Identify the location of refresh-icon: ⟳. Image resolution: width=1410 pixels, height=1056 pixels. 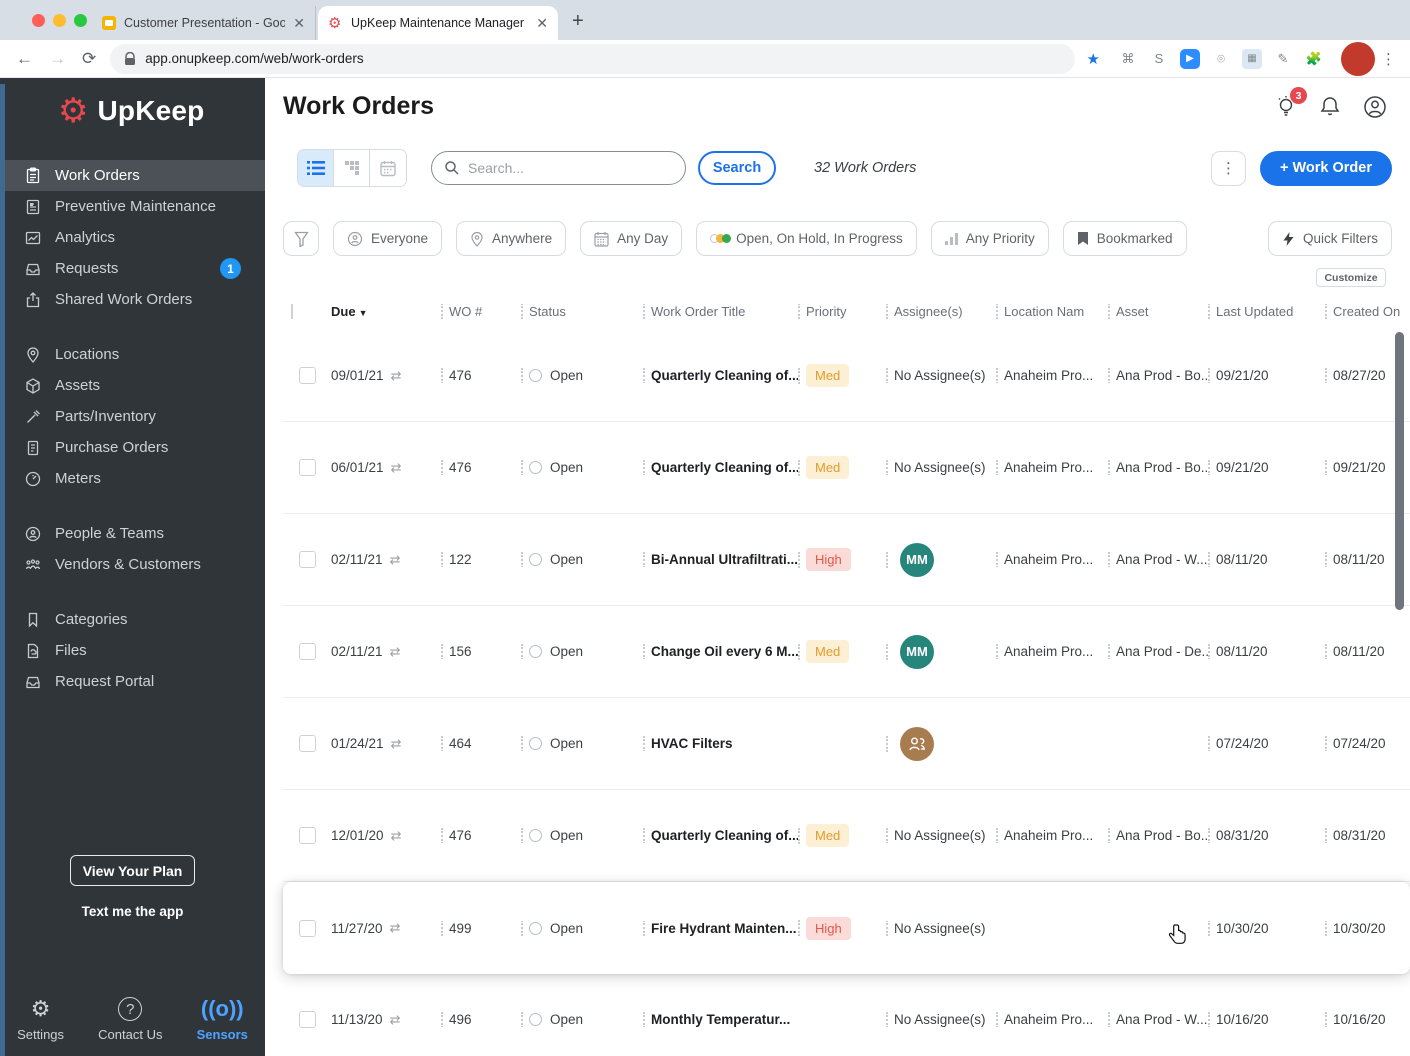
(89, 59).